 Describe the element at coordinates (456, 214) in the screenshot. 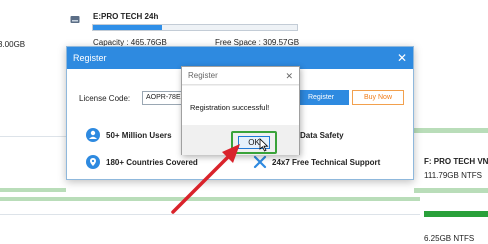

I see `right-drive-usage-fill` at that location.